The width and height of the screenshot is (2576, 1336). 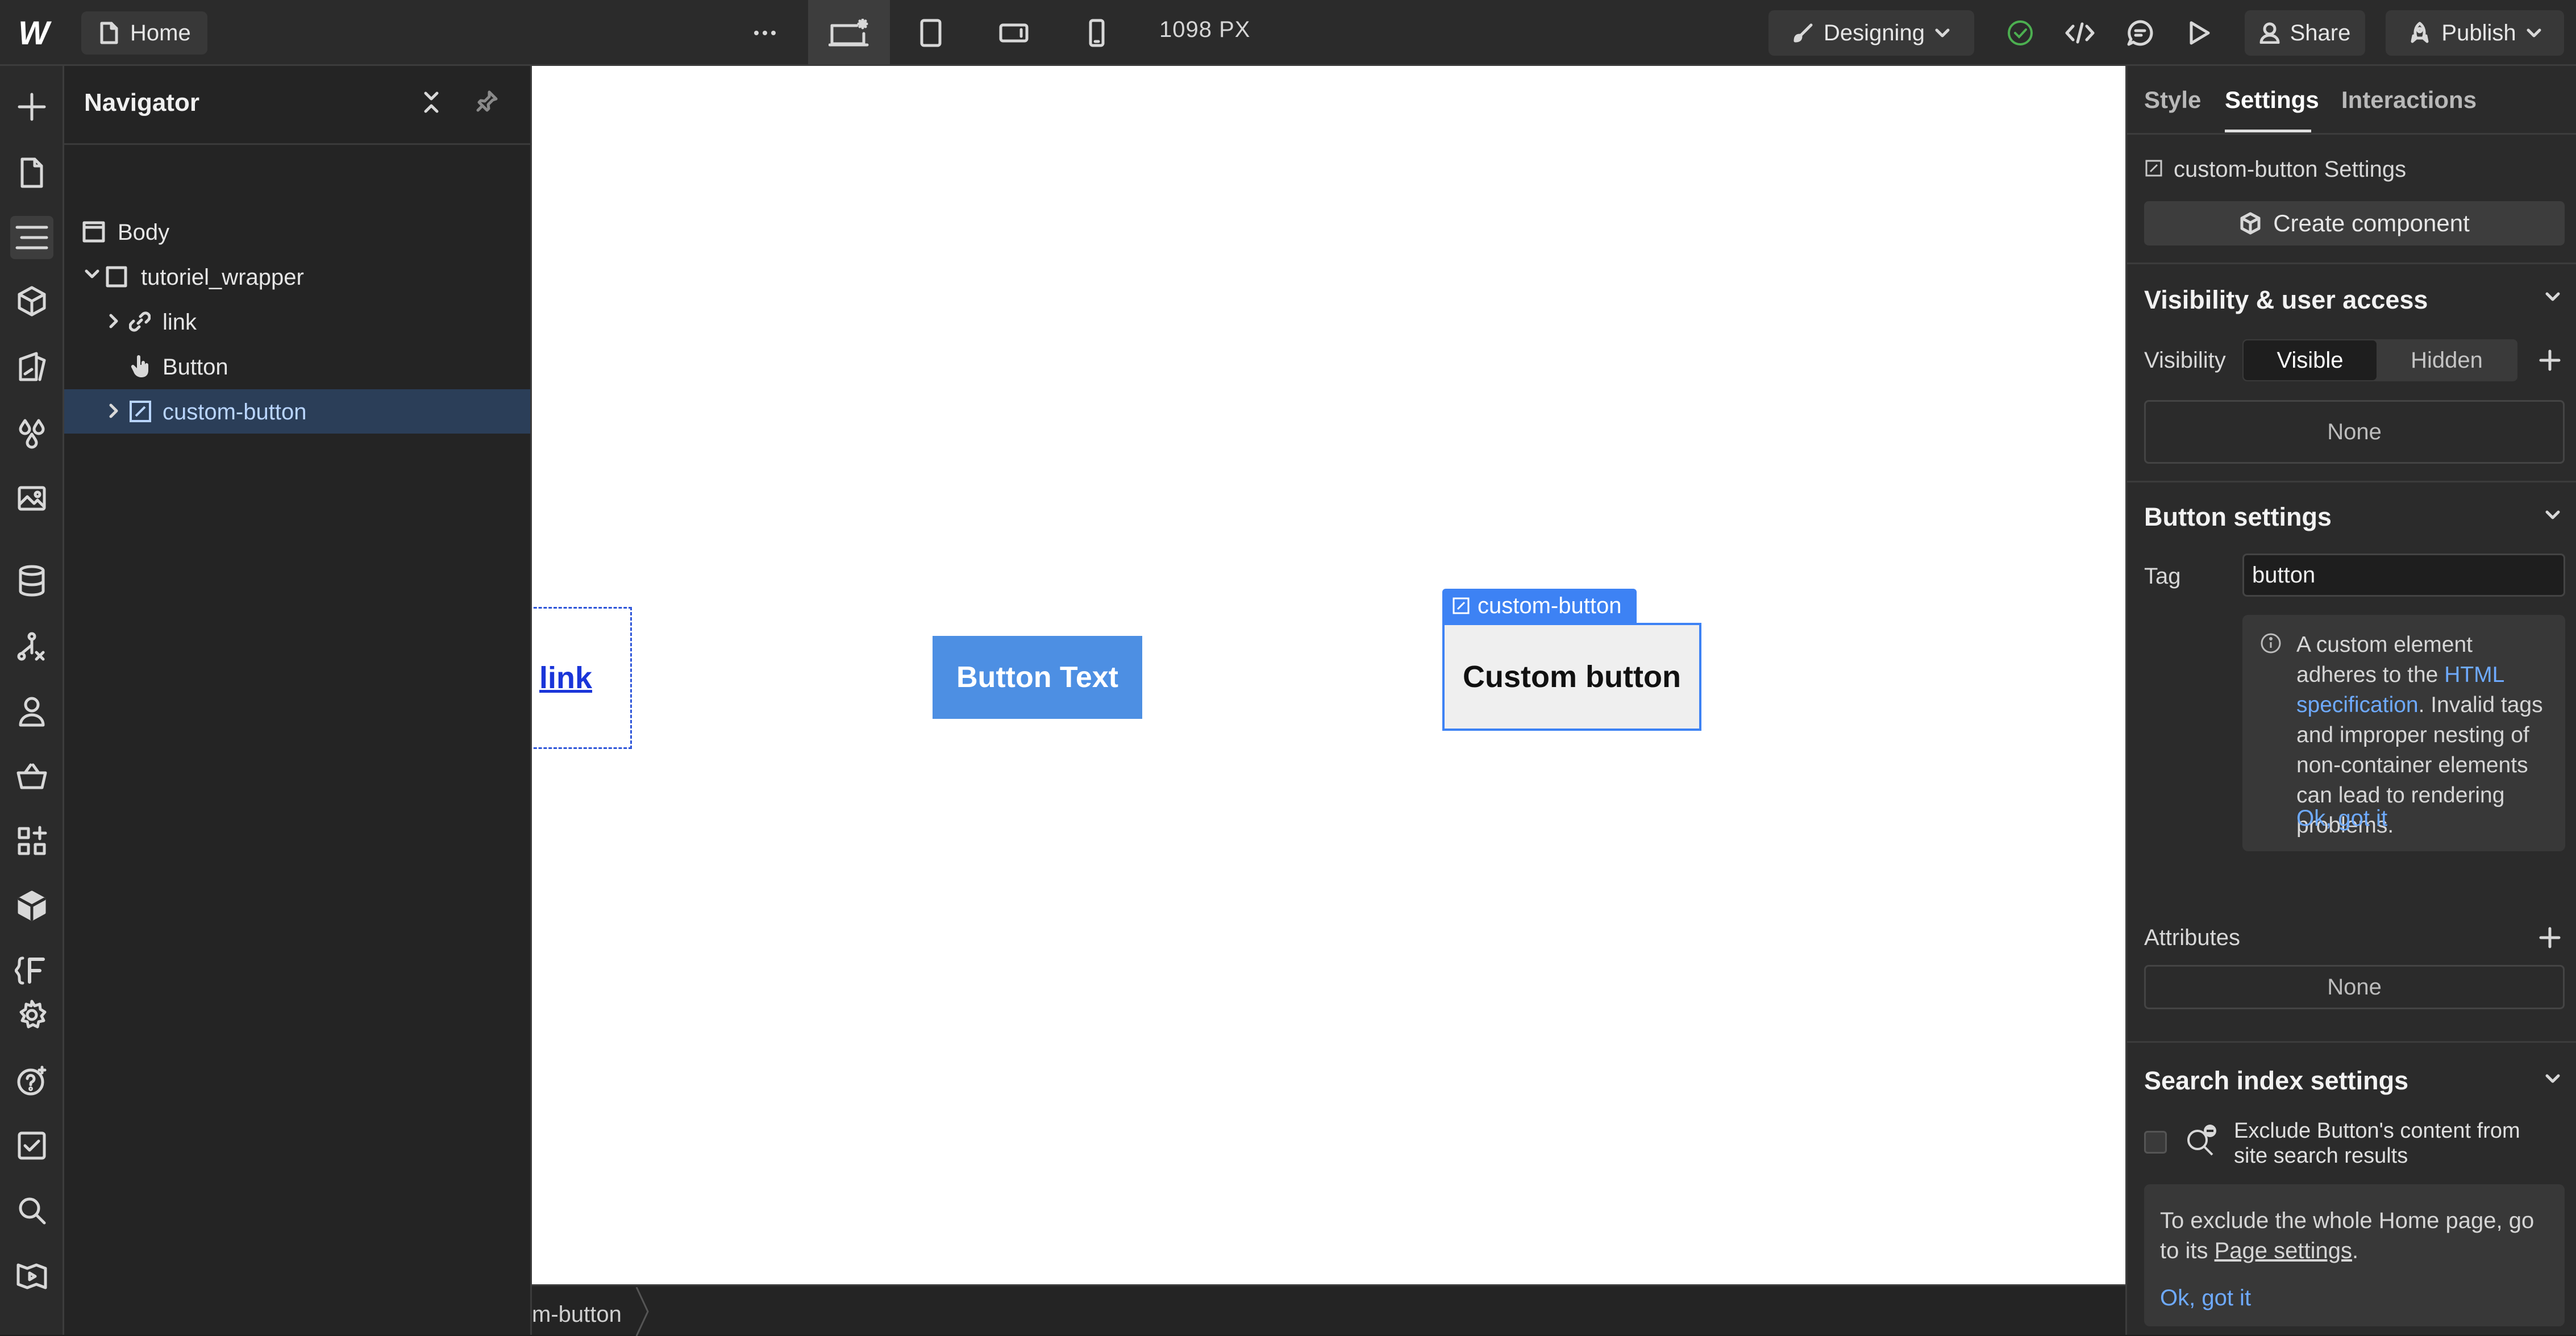 What do you see at coordinates (2238, 517) in the screenshot?
I see `button-settings-section-title: Button settings` at bounding box center [2238, 517].